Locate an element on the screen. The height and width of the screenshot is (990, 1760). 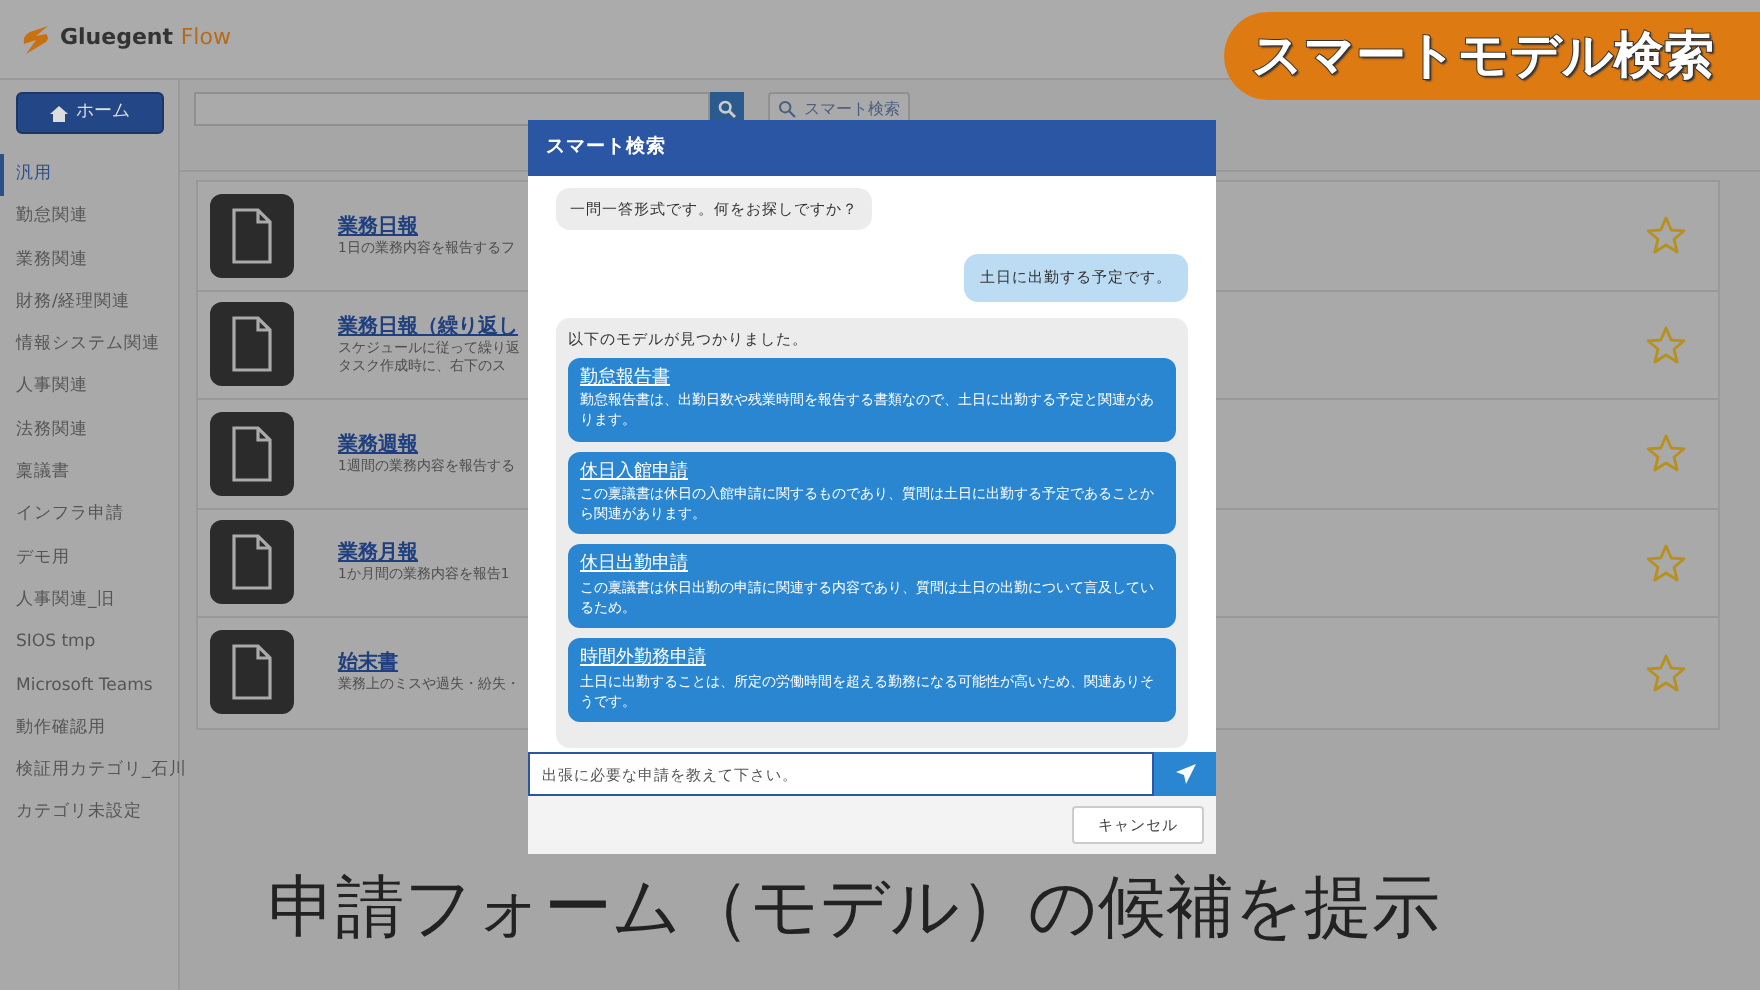
logo-icon is located at coordinates (36, 39).